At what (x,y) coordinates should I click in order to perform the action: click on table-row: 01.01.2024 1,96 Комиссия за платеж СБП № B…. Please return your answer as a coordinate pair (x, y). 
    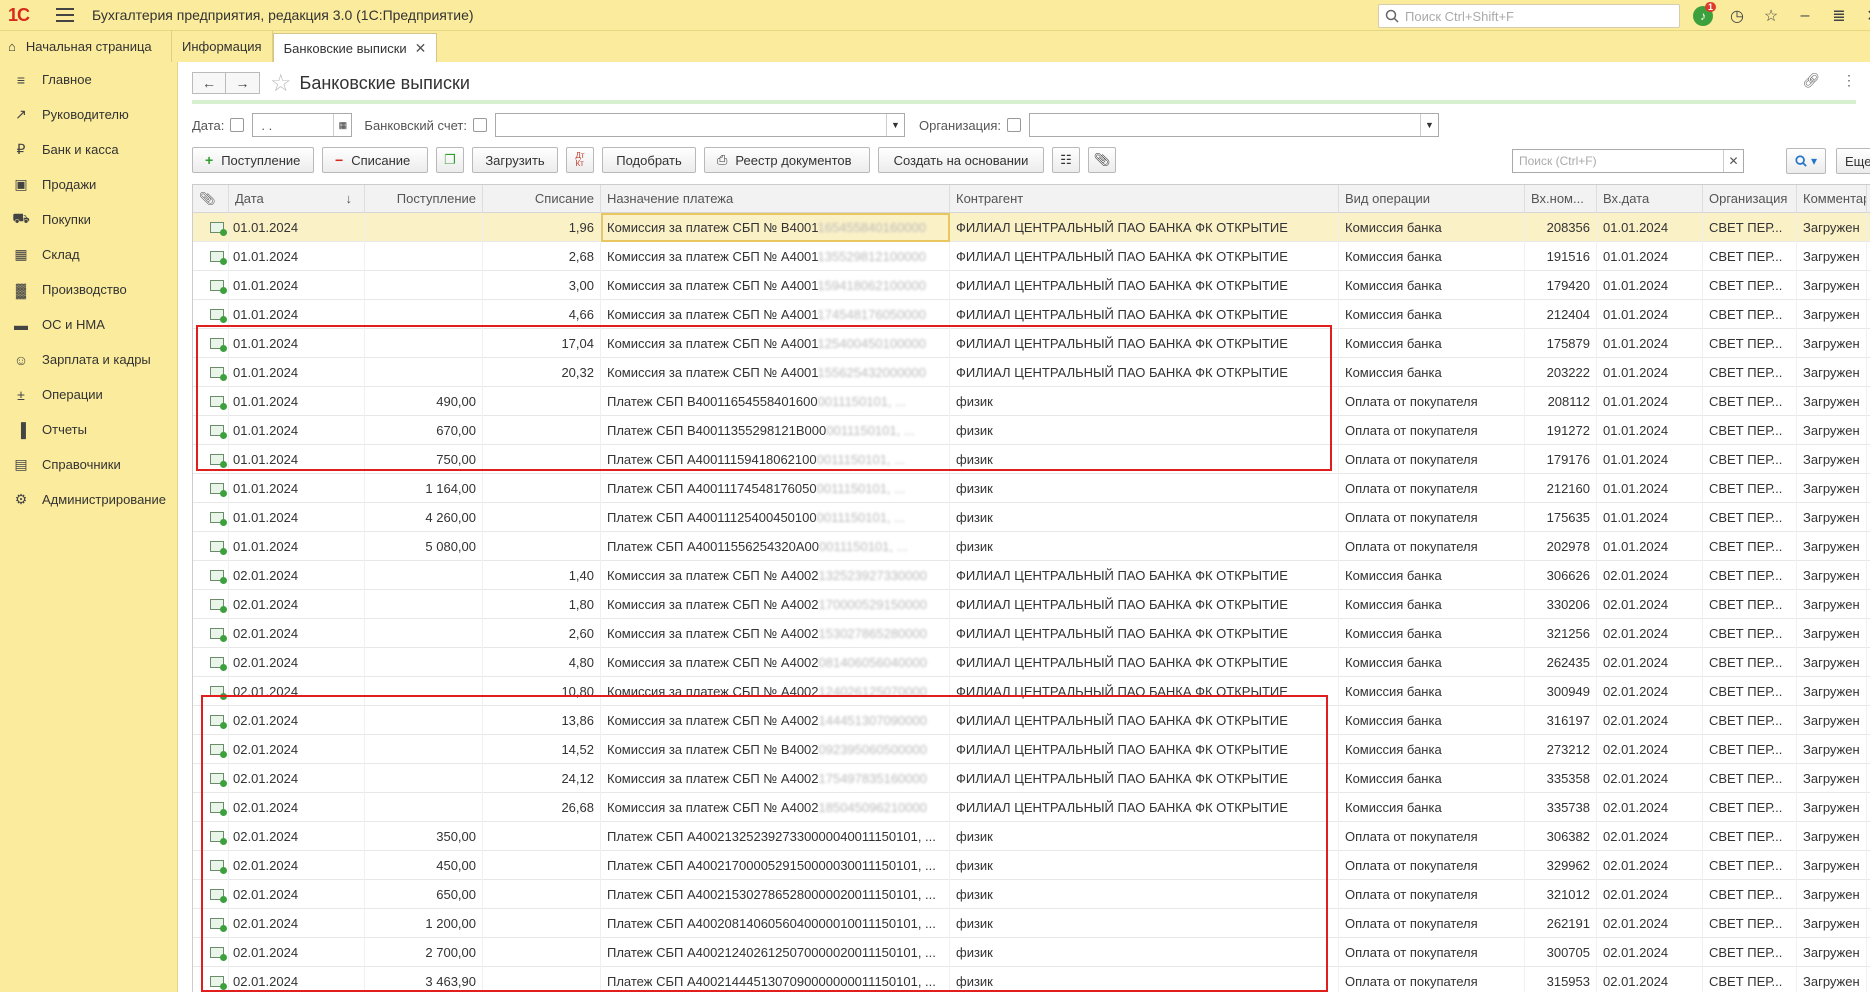
    Looking at the image, I should click on (1031, 227).